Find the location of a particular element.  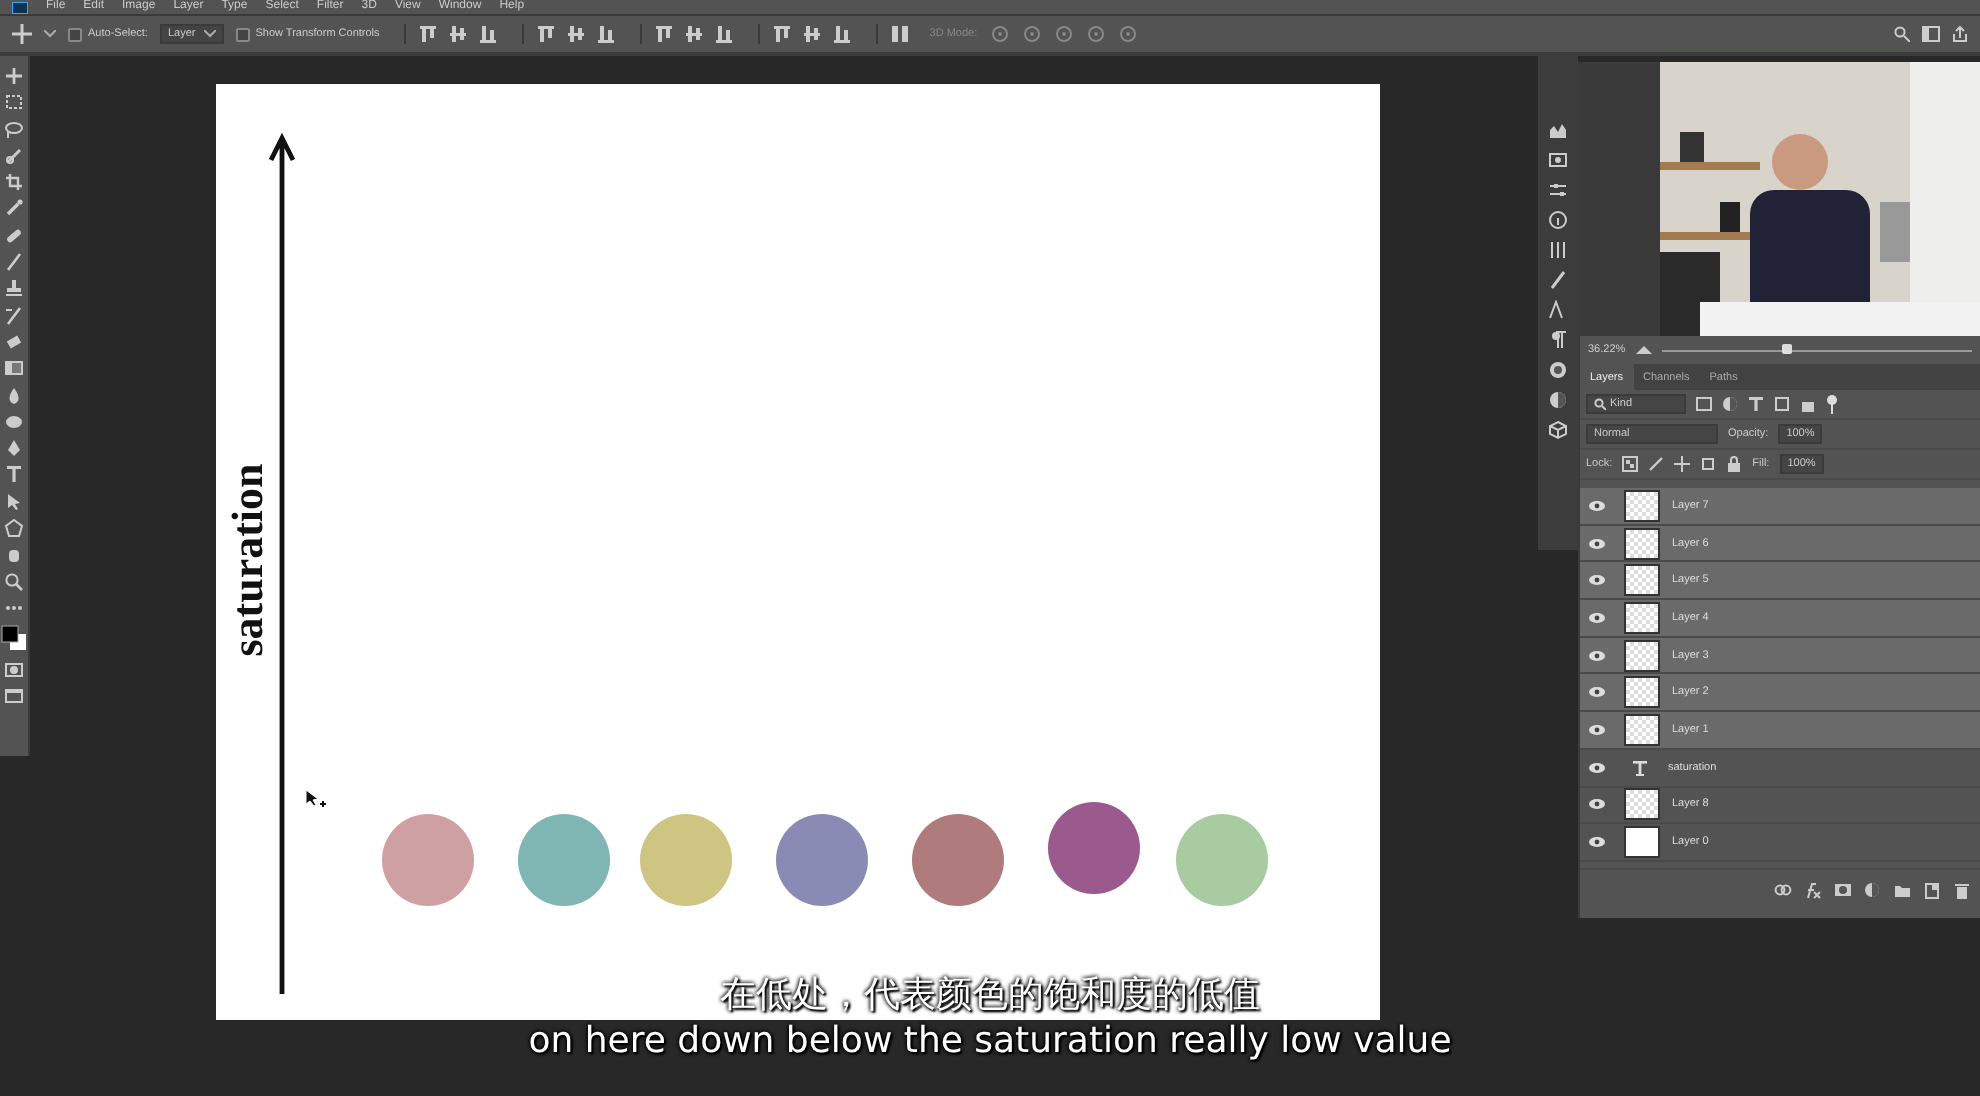

workspace-icon is located at coordinates (1931, 34).